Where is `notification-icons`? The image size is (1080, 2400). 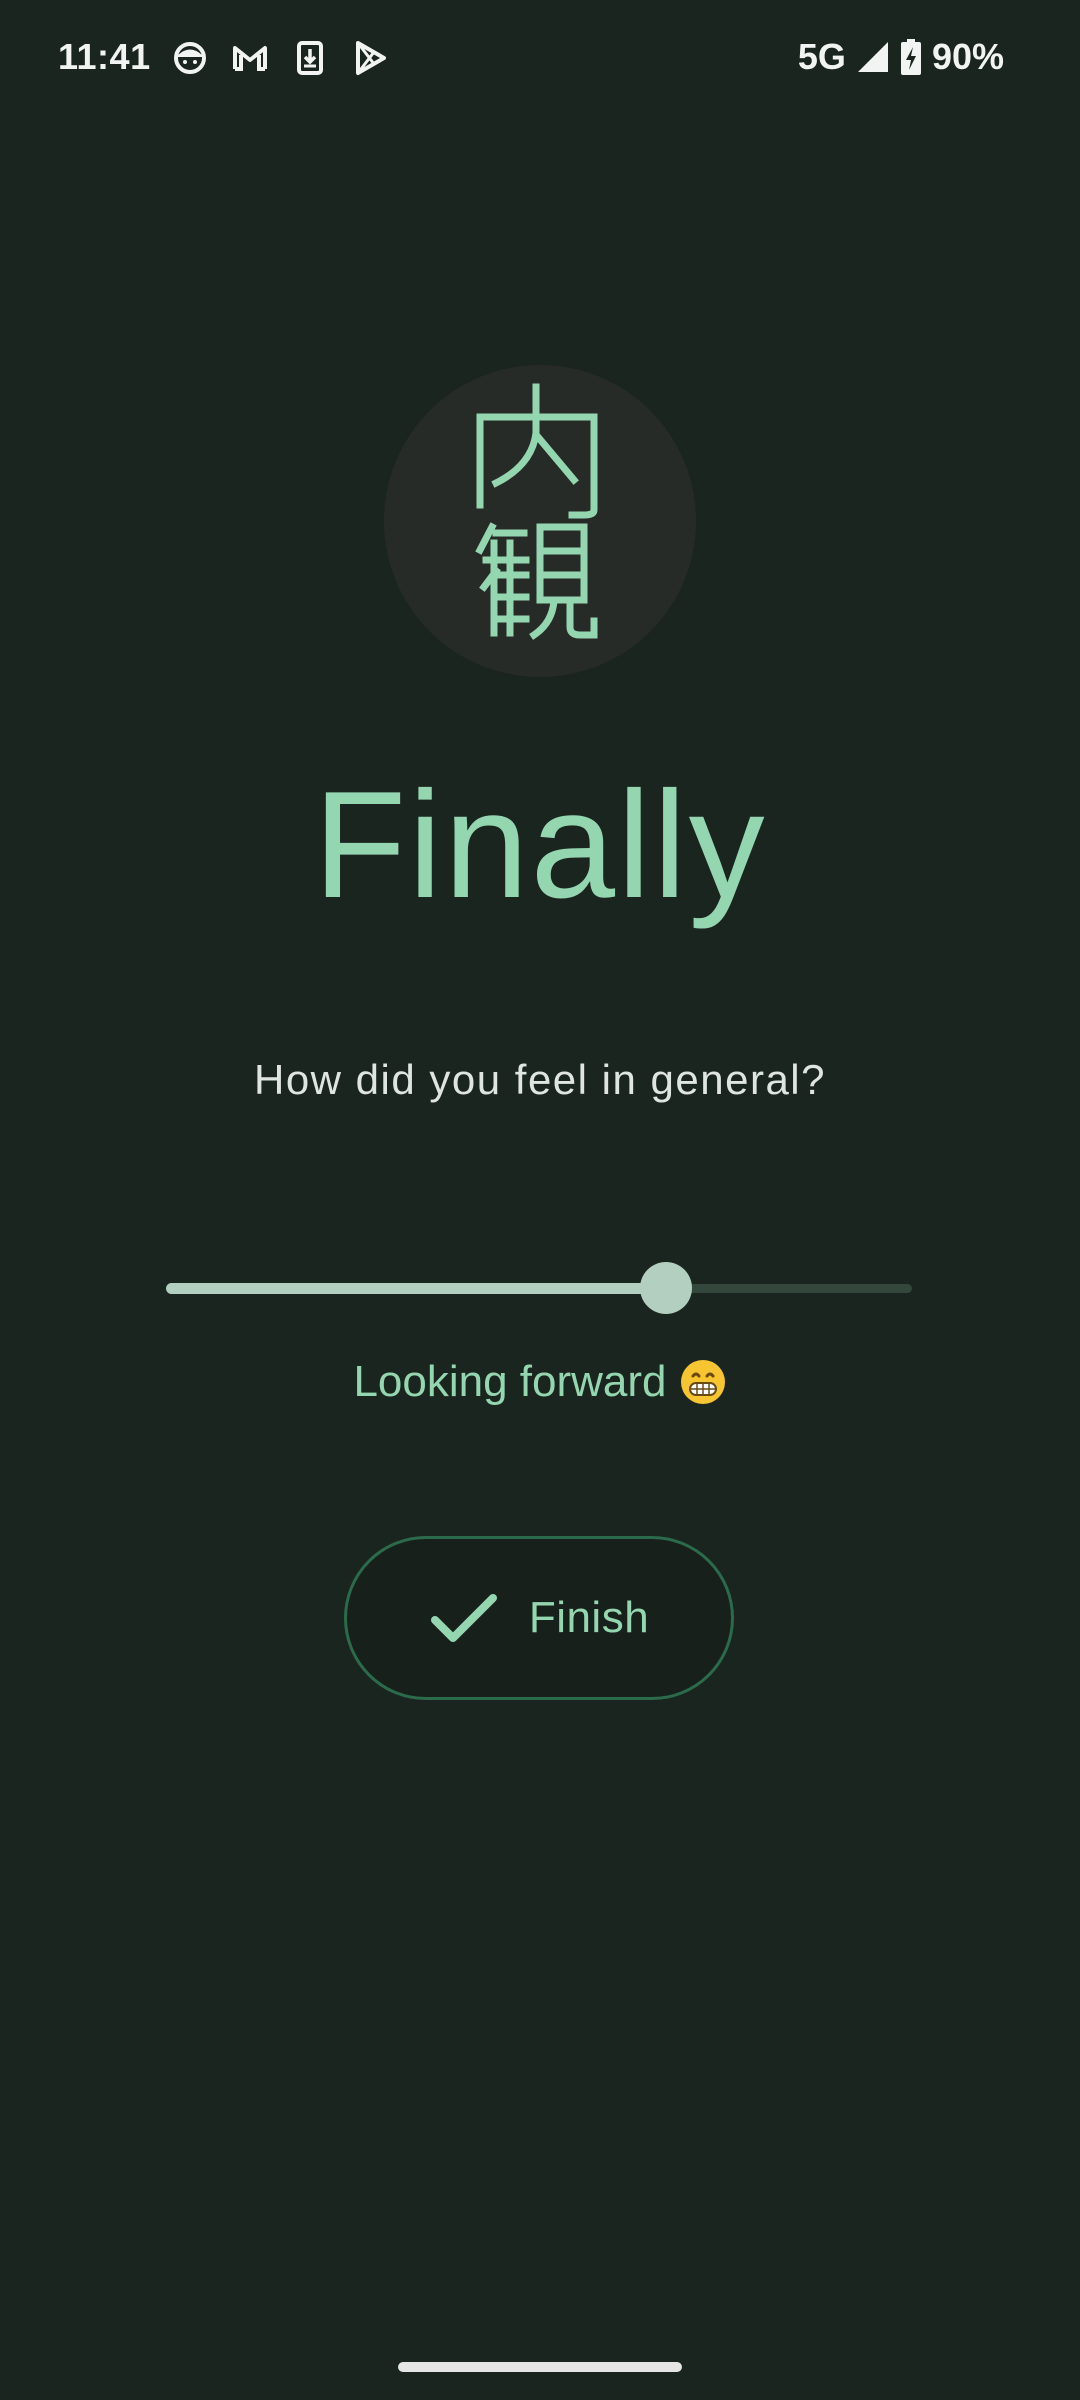 notification-icons is located at coordinates (280, 58).